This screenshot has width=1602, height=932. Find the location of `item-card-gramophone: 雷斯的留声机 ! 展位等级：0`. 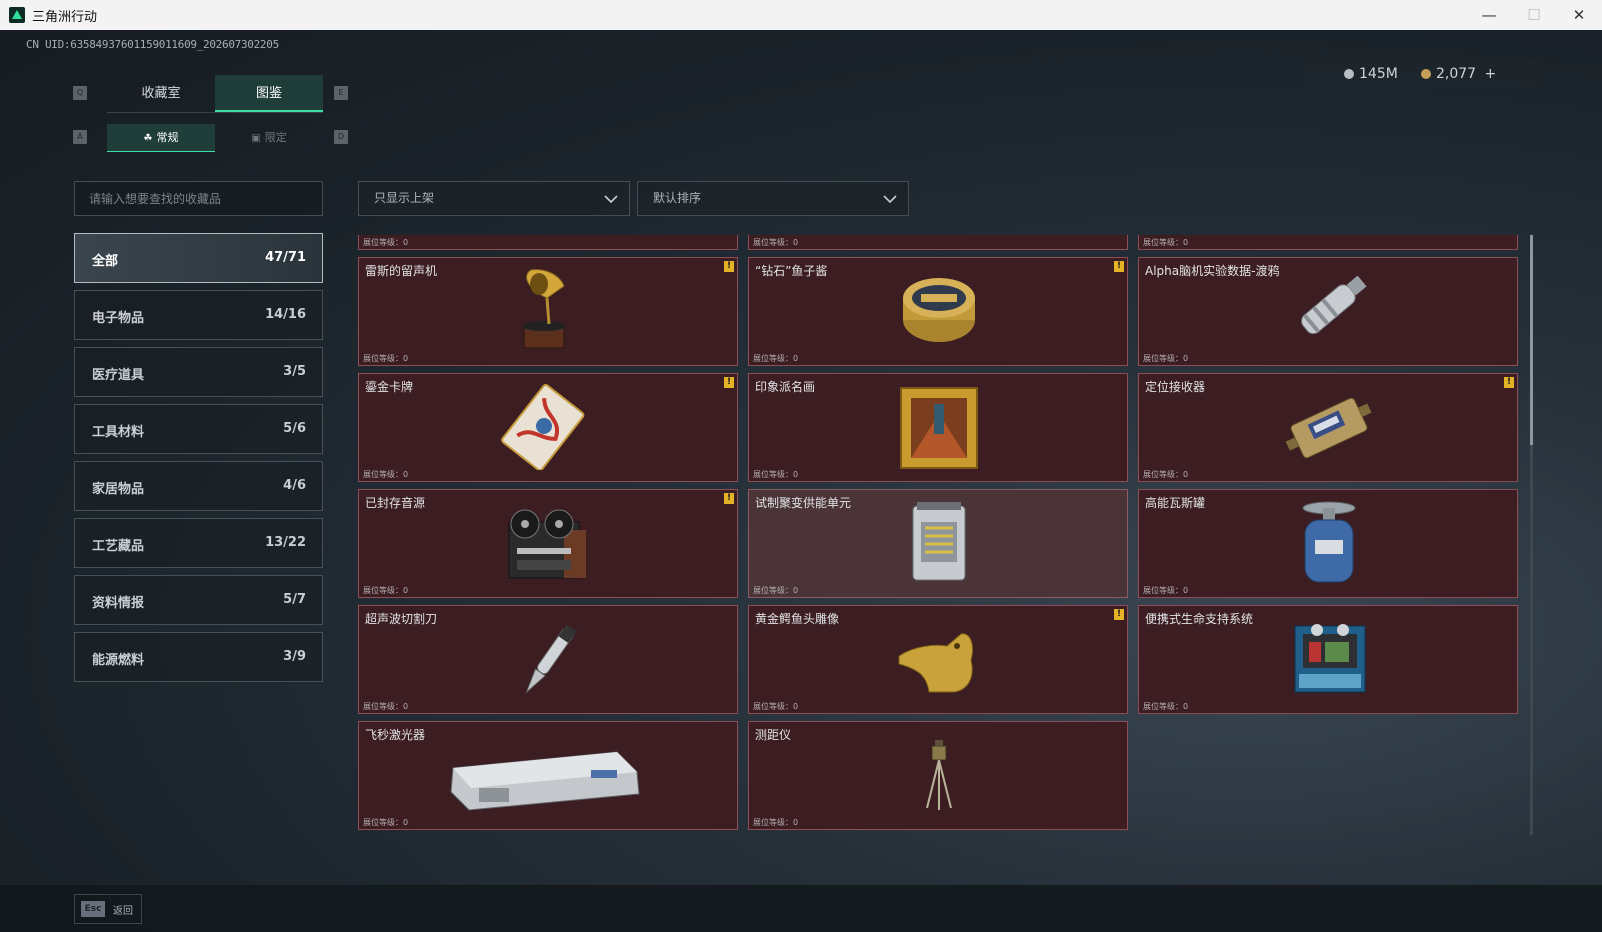

item-card-gramophone: 雷斯的留声机 ! 展位等级：0 is located at coordinates (548, 311).